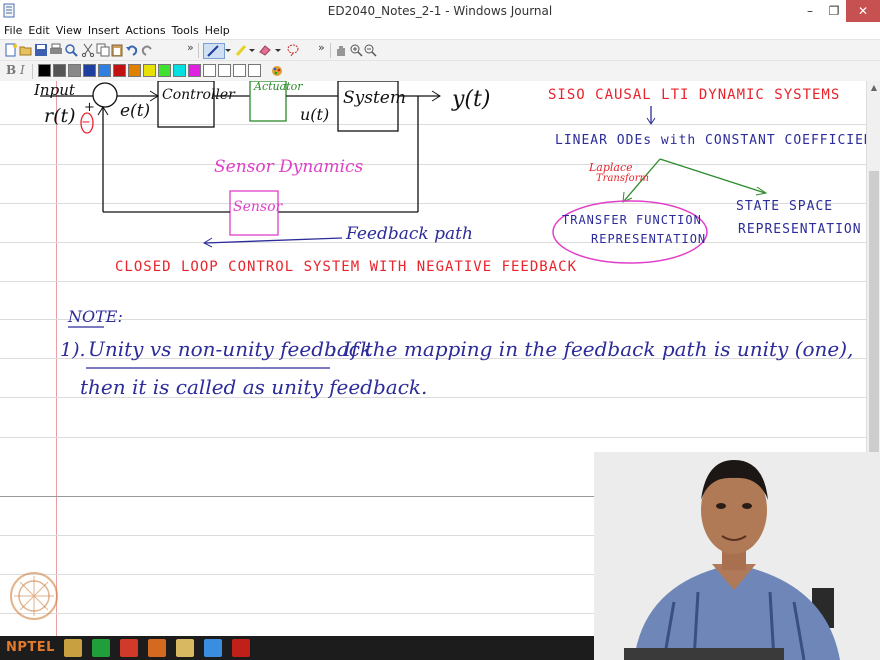 This screenshot has width=880, height=660. What do you see at coordinates (834, 11) in the screenshot?
I see `maximize-button: ❐` at bounding box center [834, 11].